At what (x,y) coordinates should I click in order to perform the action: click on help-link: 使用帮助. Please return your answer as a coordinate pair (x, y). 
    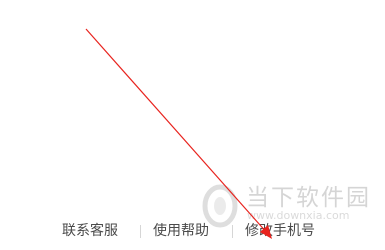
    Looking at the image, I should click on (181, 231).